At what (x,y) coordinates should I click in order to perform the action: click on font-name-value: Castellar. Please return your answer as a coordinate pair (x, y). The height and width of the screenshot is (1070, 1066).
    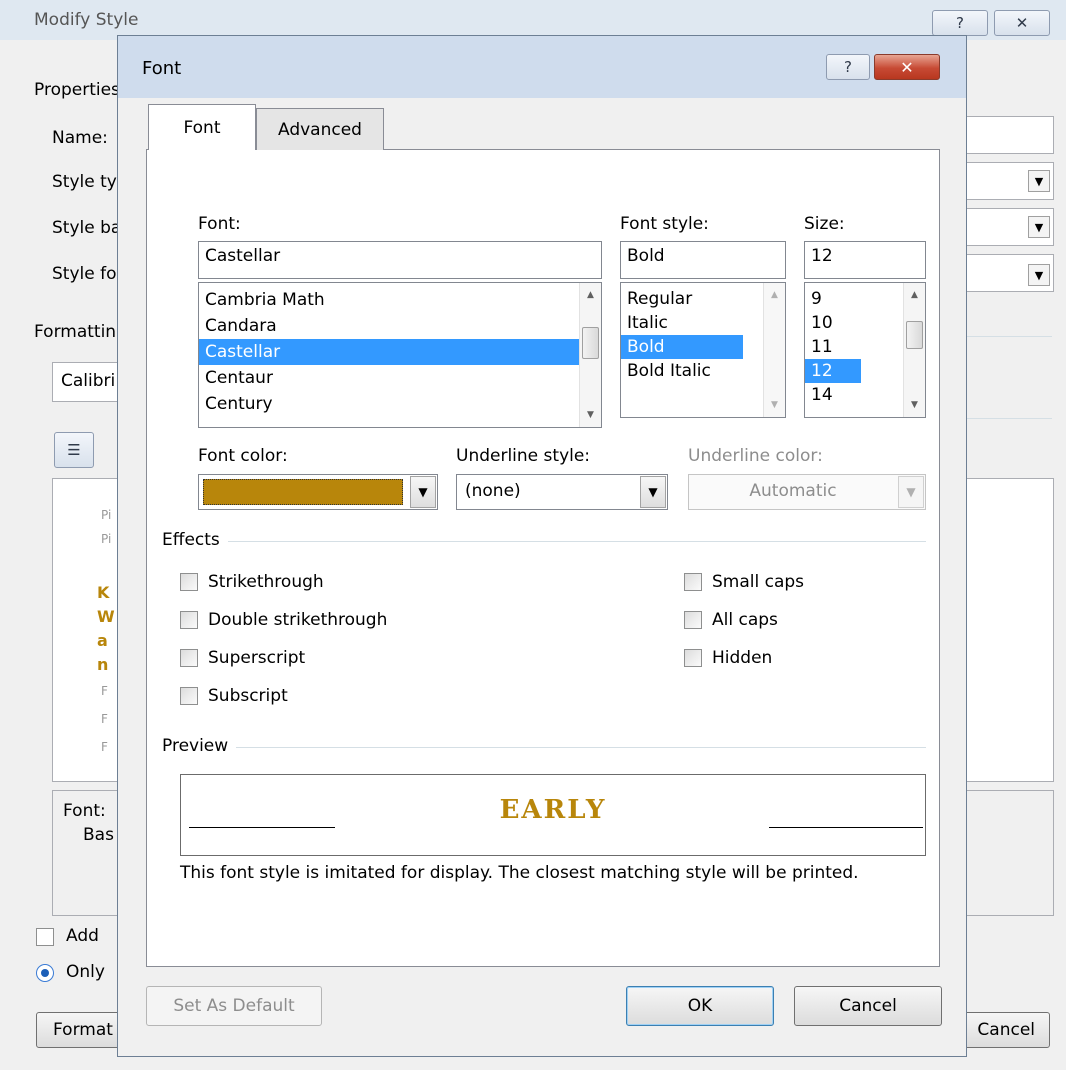
    Looking at the image, I should click on (243, 256).